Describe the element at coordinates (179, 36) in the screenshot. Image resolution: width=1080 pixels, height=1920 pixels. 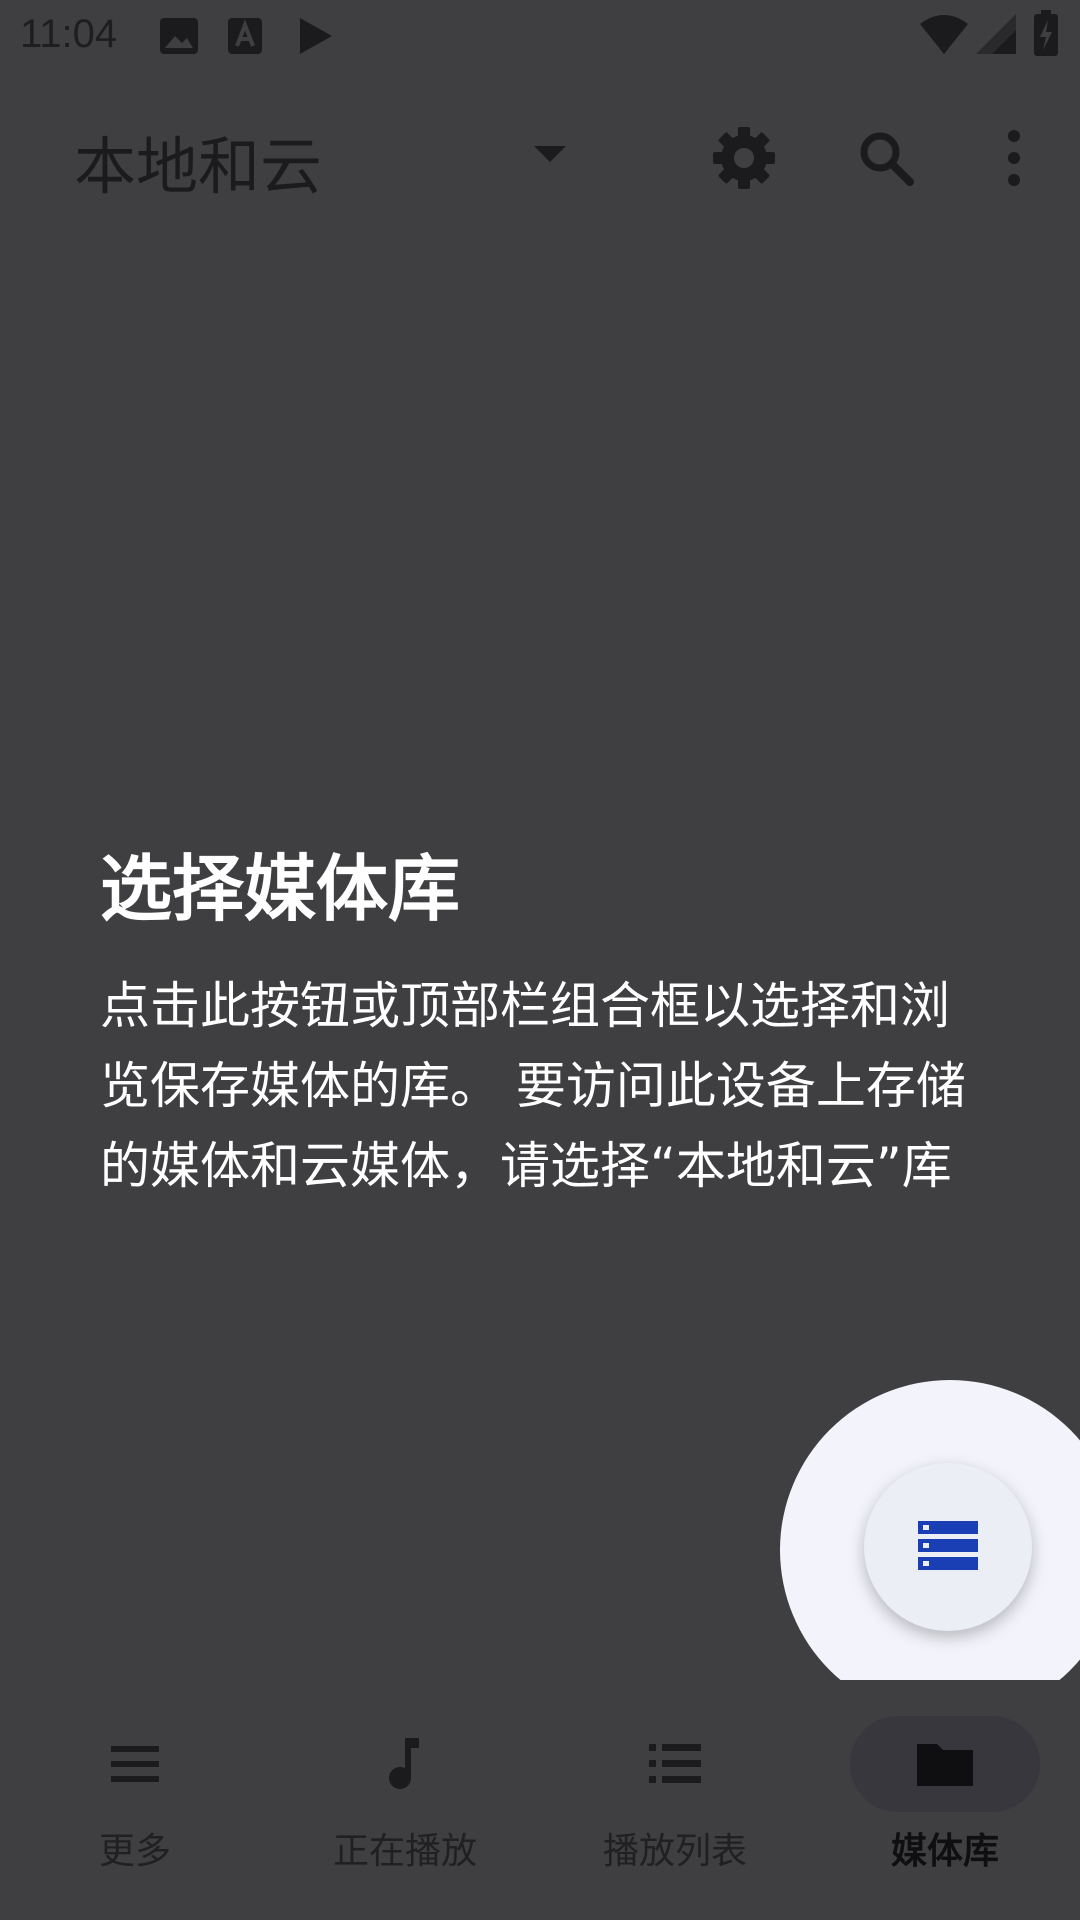
I see `gallery-icon` at that location.